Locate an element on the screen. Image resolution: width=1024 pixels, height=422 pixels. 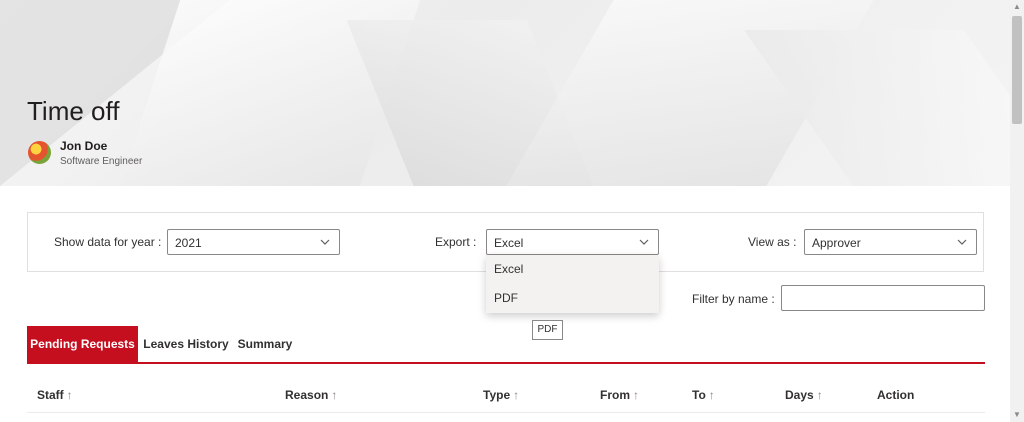
column-header-type: Type ↑ is located at coordinates (501, 395).